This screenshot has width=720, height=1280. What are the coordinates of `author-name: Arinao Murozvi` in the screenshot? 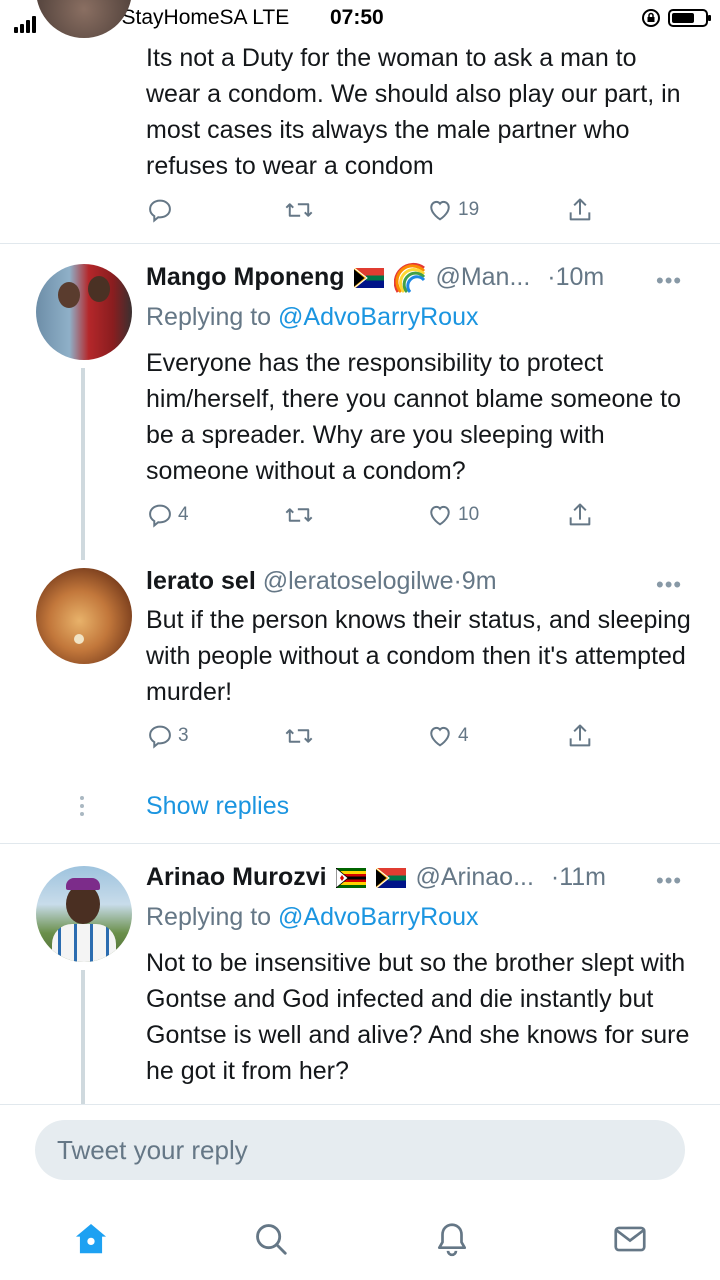 It's located at (236, 877).